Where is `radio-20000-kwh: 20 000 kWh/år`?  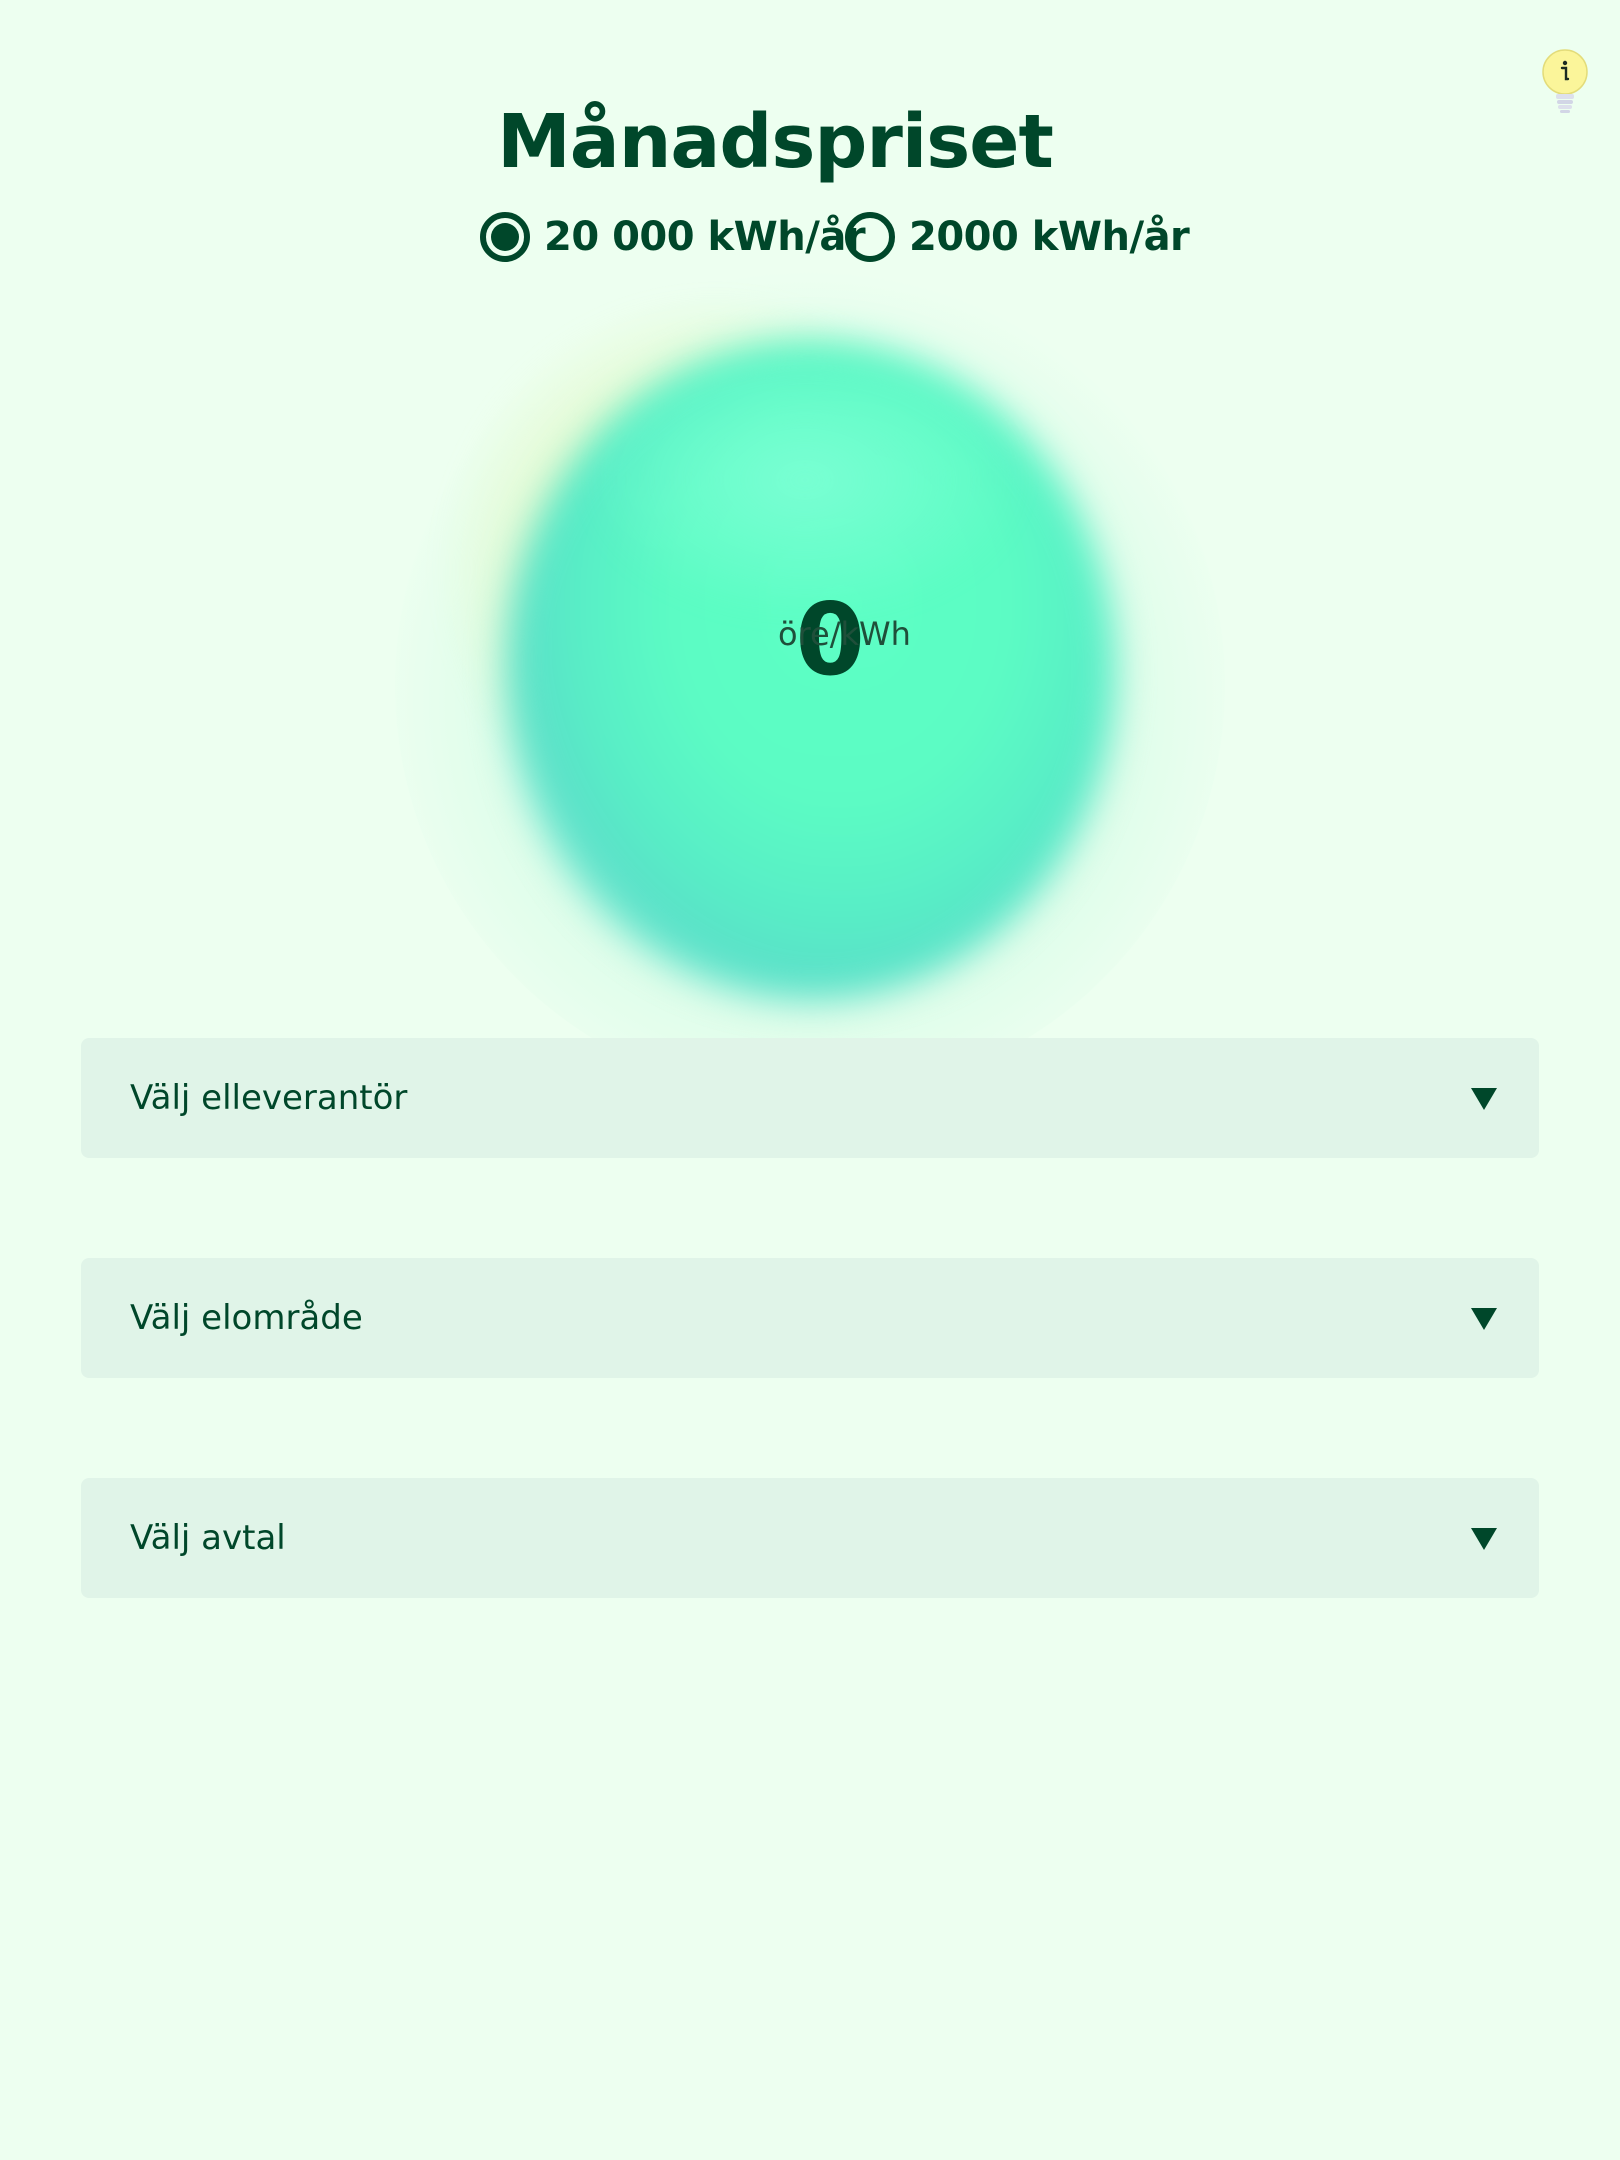
radio-20000-kwh: 20 000 kWh/år is located at coordinates (673, 237).